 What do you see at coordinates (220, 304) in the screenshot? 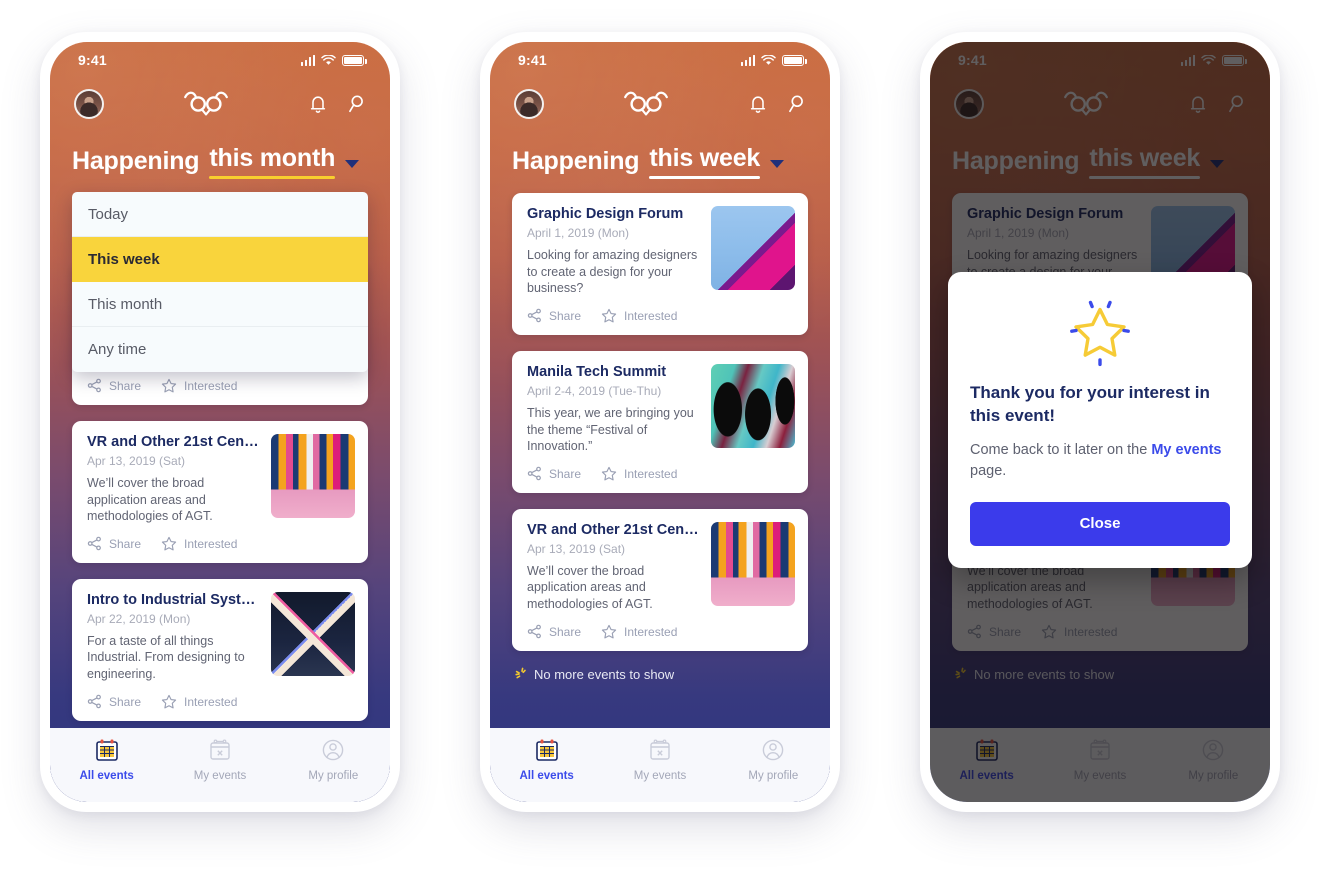
I see `dropdown-option-this-month: This month` at bounding box center [220, 304].